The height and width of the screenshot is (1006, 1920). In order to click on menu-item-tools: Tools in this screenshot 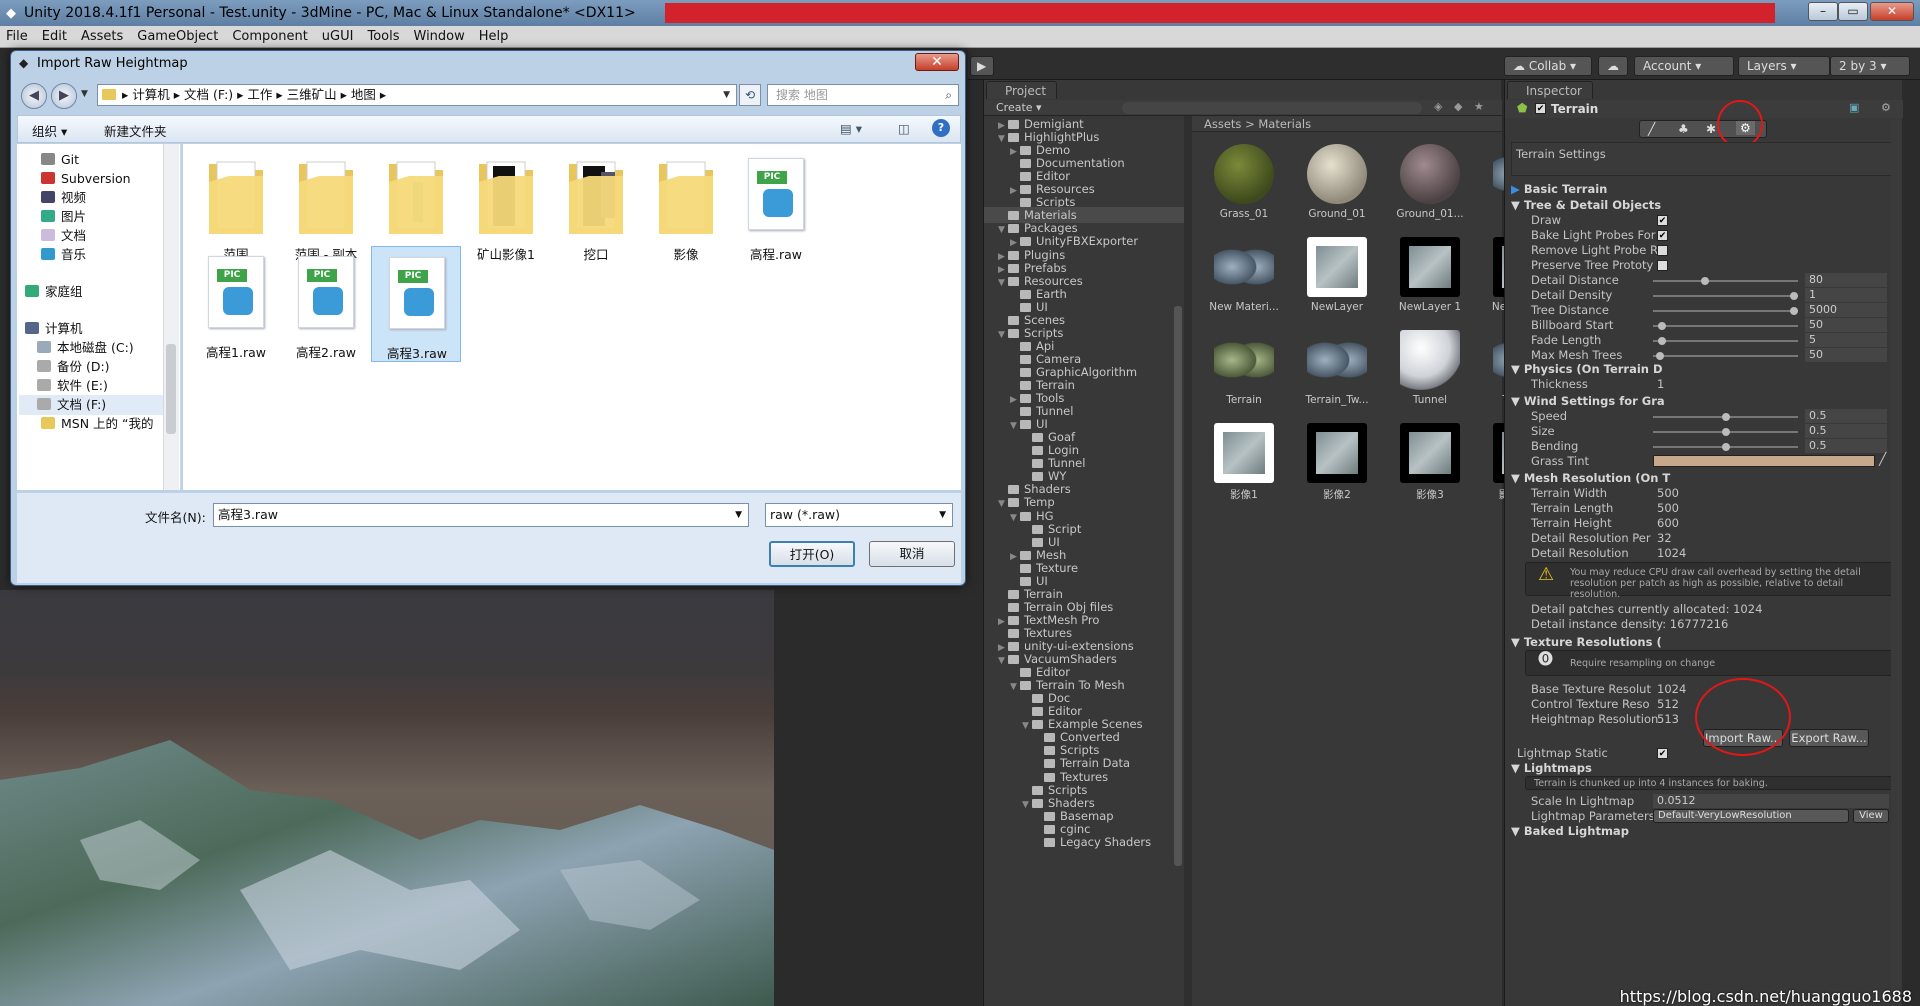, I will do `click(383, 36)`.